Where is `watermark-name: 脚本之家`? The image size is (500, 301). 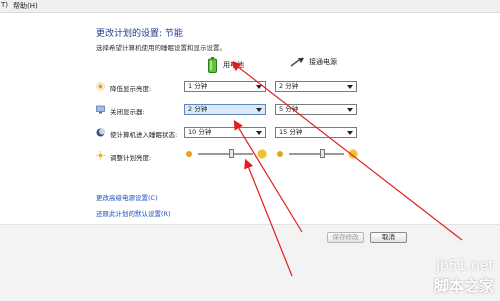 watermark-name: 脚本之家 is located at coordinates (463, 286).